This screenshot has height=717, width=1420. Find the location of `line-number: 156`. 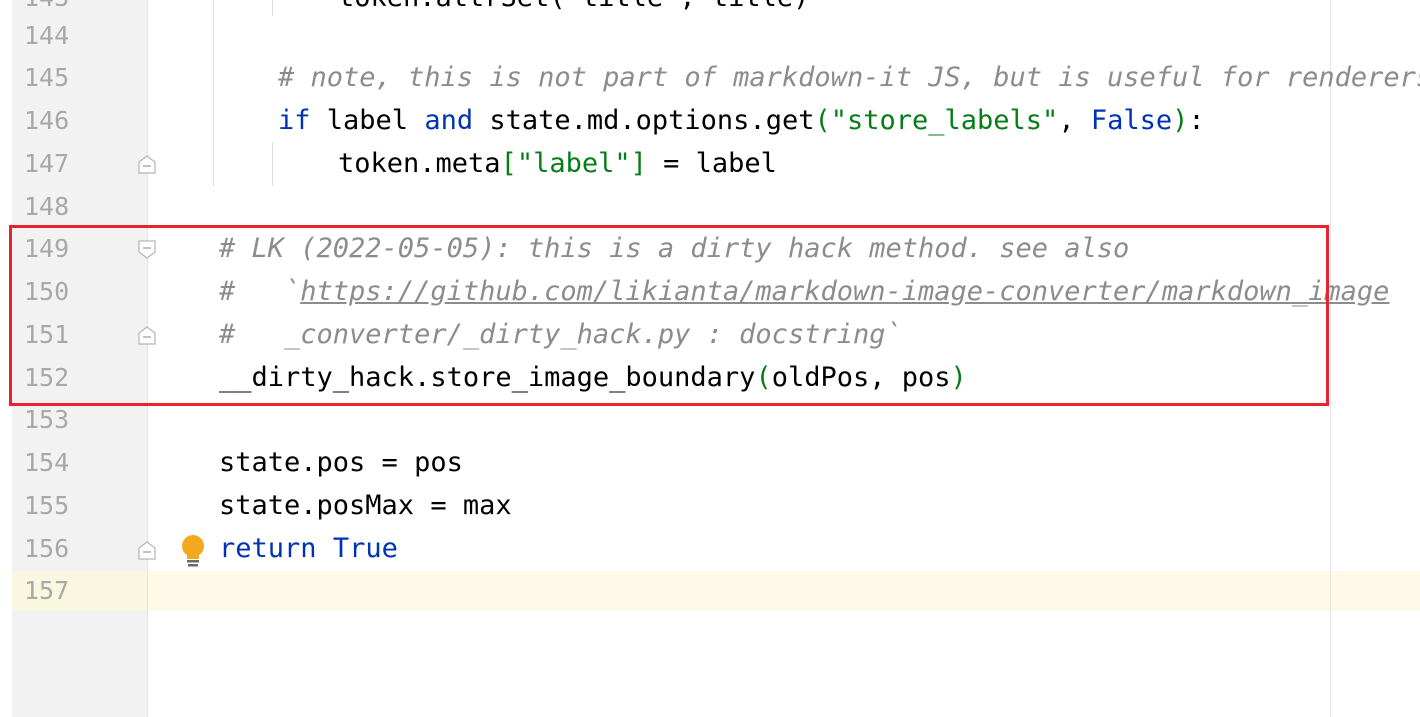

line-number: 156 is located at coordinates (47, 548).